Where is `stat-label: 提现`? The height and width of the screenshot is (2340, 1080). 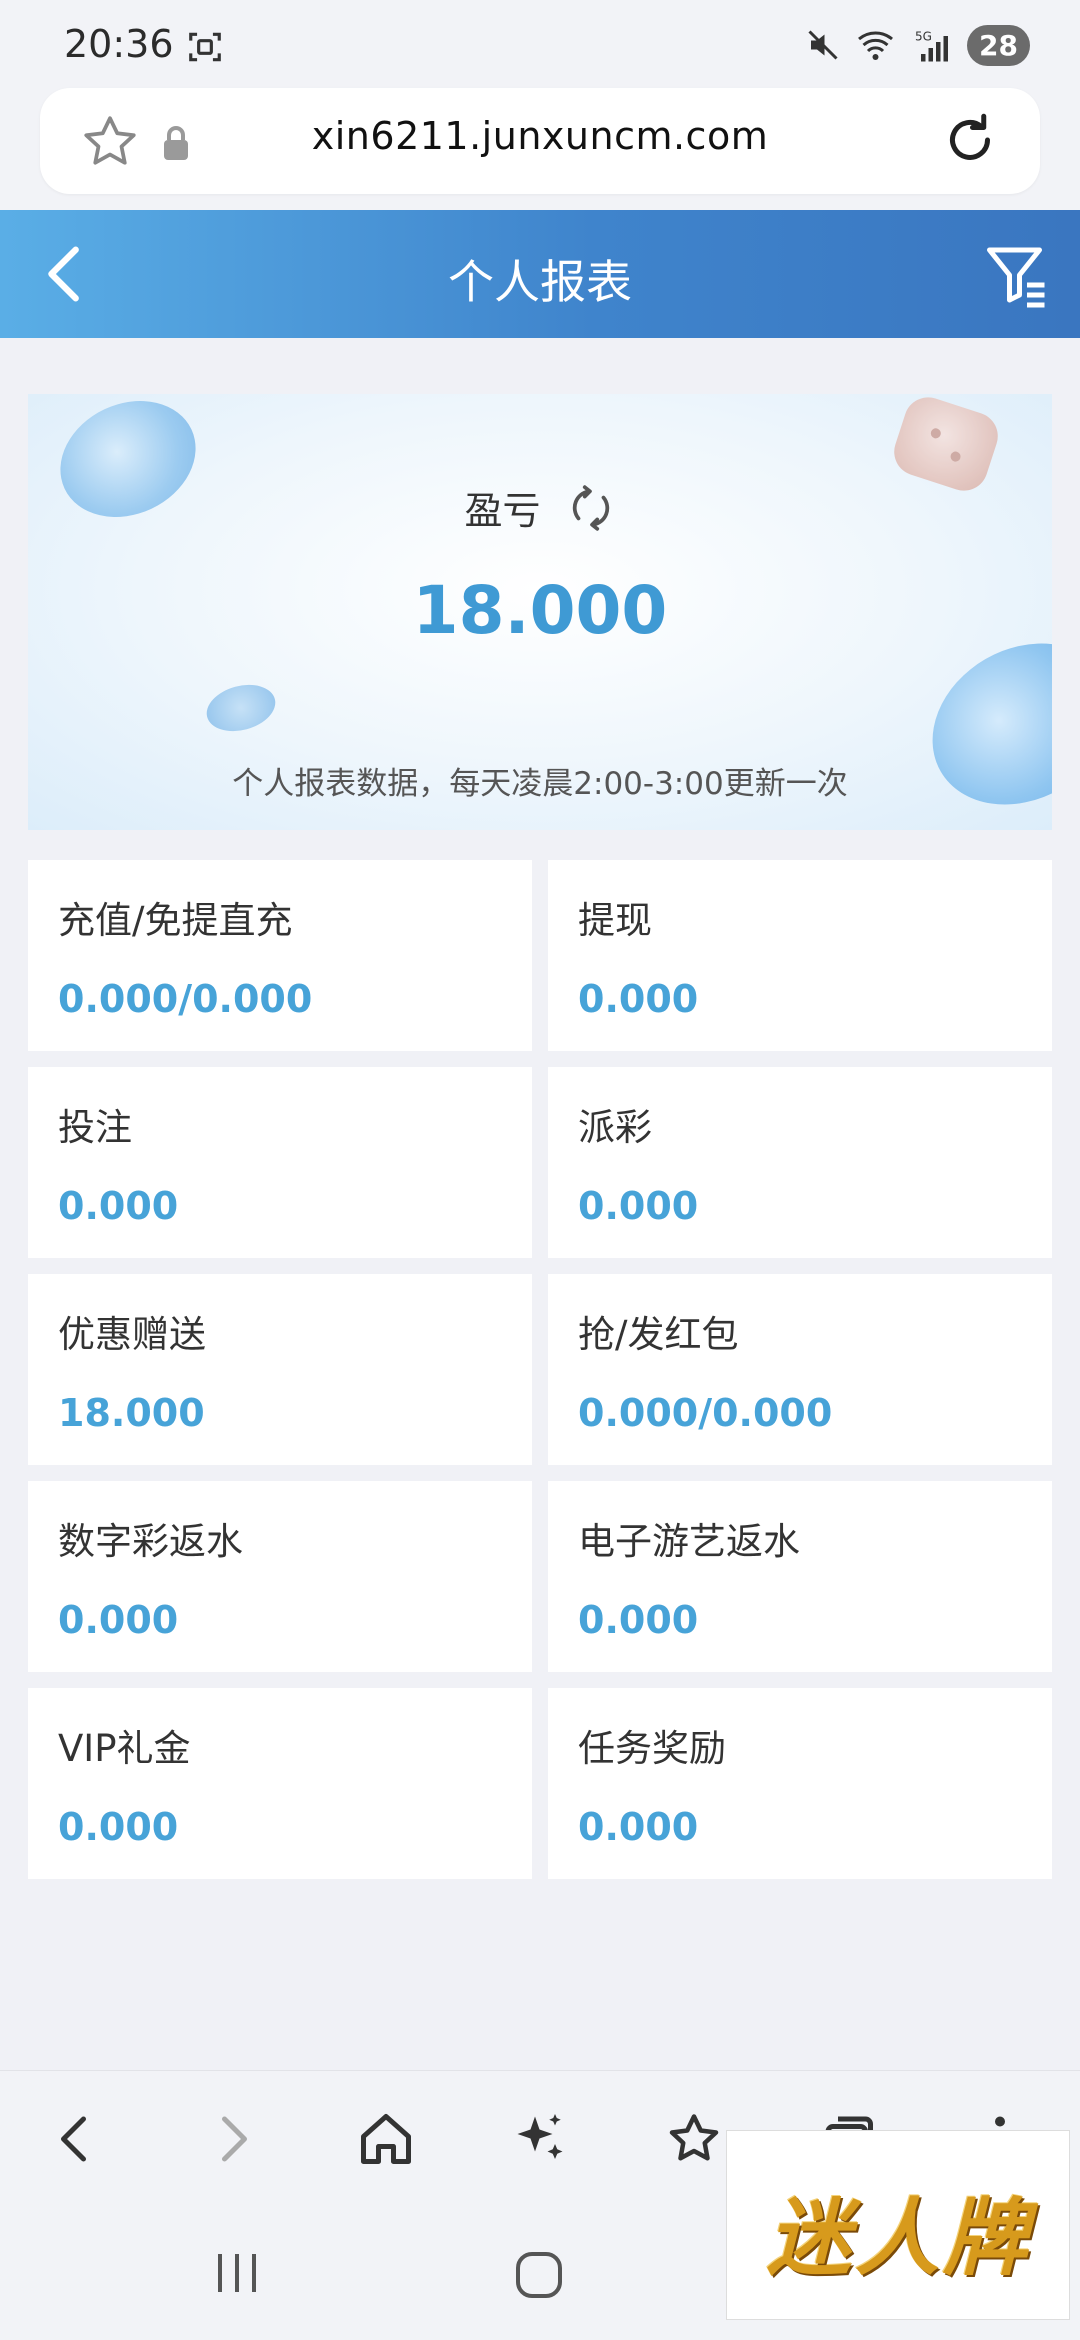 stat-label: 提现 is located at coordinates (615, 920).